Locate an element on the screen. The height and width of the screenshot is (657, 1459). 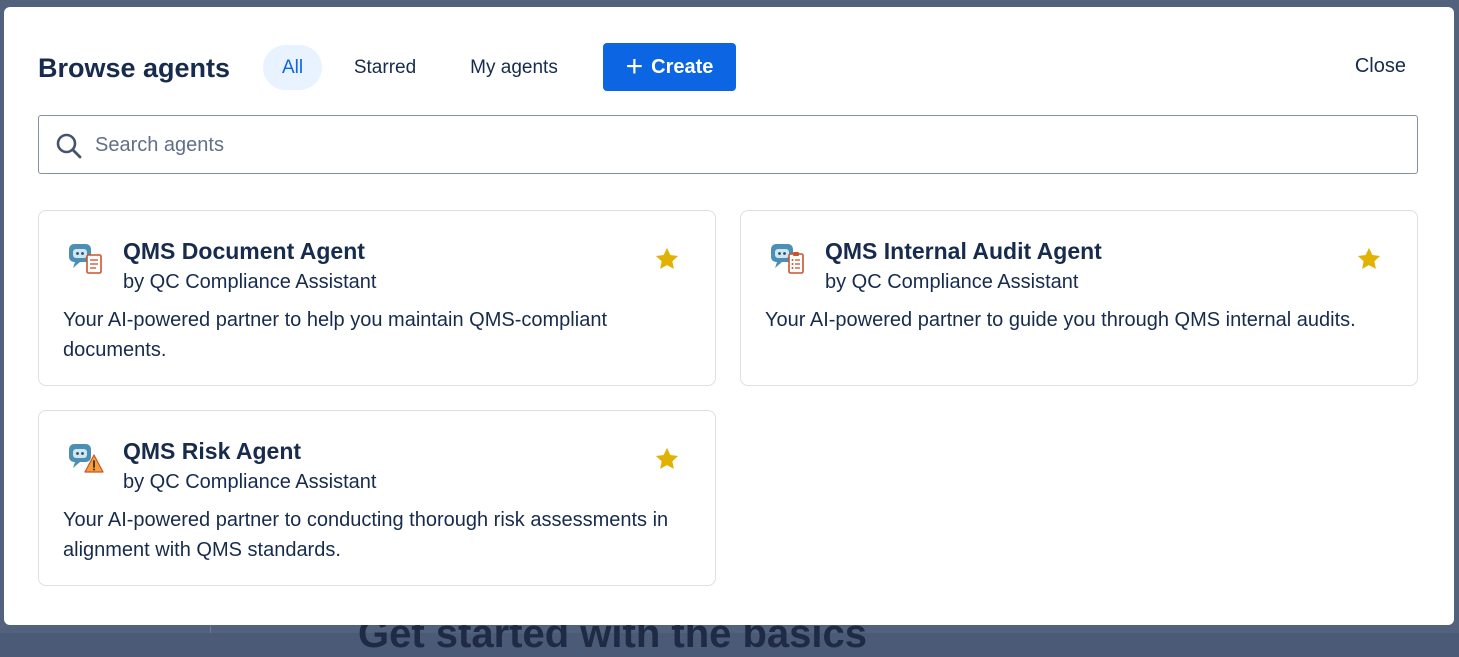
background-divider is located at coordinates (210, 629).